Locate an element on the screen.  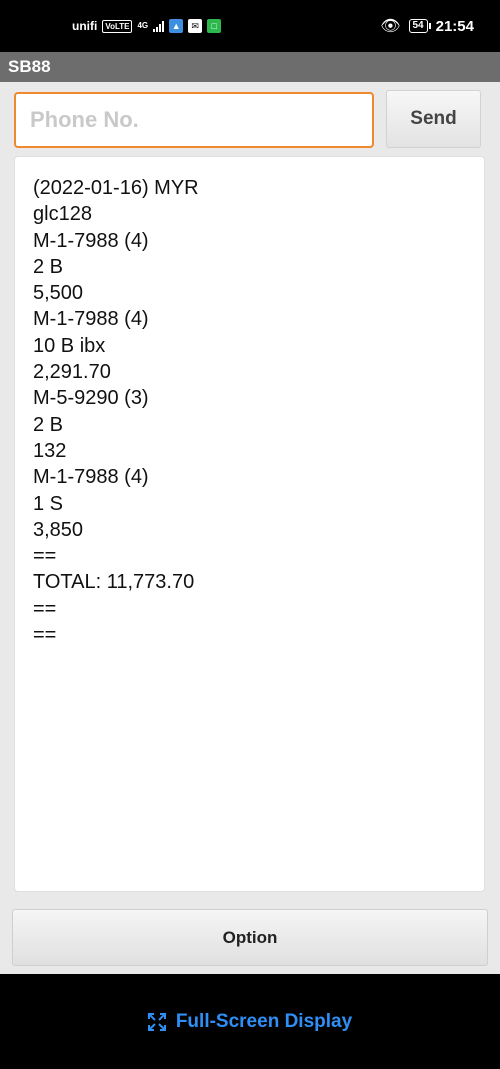
full-screen-display-link: Full-Screen Display is located at coordinates (250, 1021).